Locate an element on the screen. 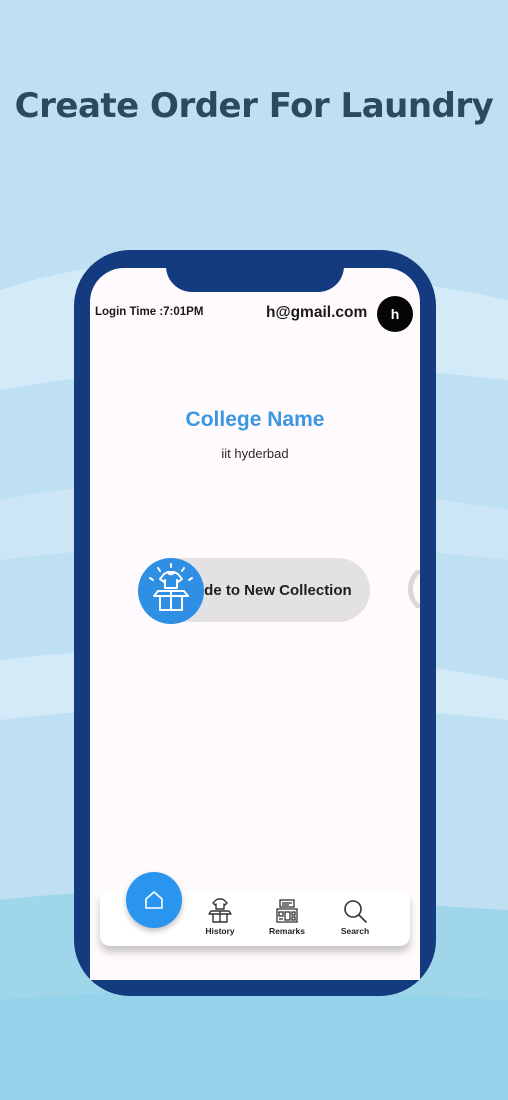  avatar: h is located at coordinates (395, 314).